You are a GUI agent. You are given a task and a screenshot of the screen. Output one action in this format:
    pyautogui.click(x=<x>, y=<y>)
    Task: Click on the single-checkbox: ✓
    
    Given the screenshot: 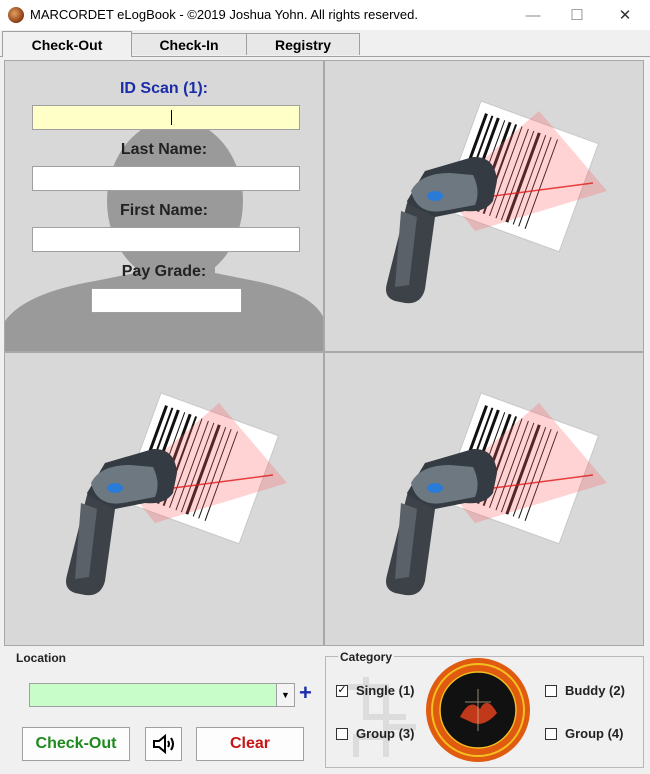 What is the action you would take?
    pyautogui.click(x=342, y=690)
    